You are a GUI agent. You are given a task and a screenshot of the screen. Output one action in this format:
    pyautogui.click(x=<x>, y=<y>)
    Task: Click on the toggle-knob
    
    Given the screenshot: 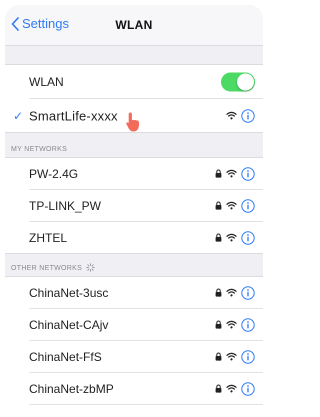 What is the action you would take?
    pyautogui.click(x=245, y=81)
    